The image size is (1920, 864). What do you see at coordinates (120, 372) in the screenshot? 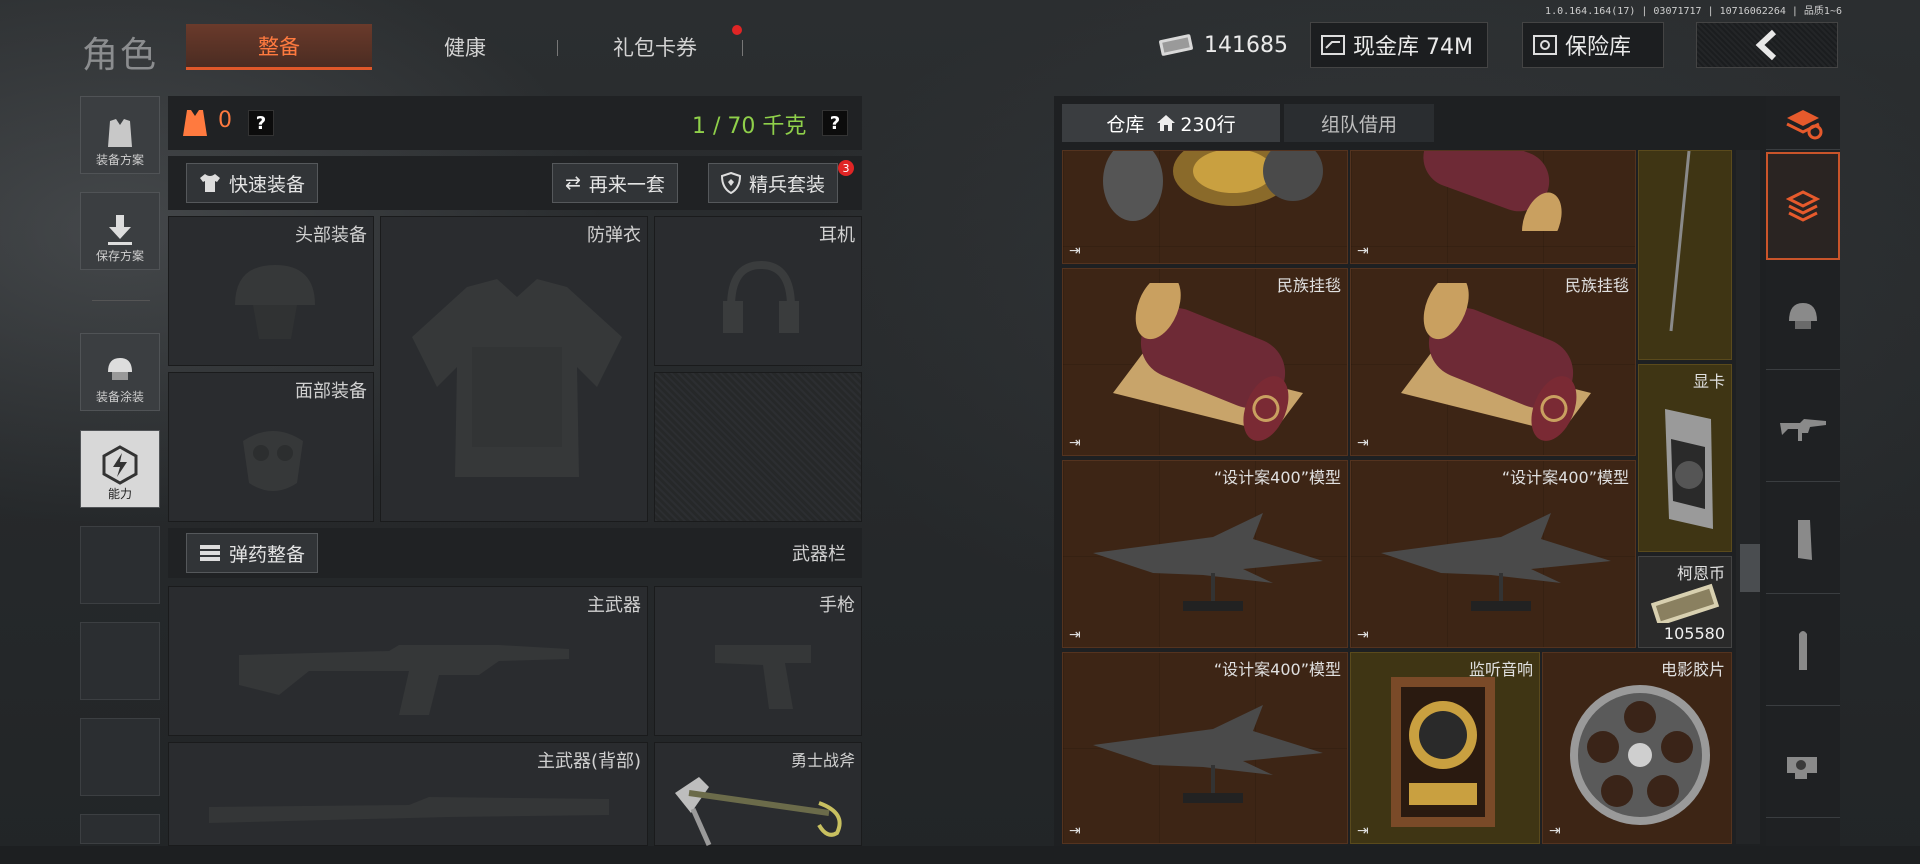
I see `equipment-skin-button: 装备涂装` at bounding box center [120, 372].